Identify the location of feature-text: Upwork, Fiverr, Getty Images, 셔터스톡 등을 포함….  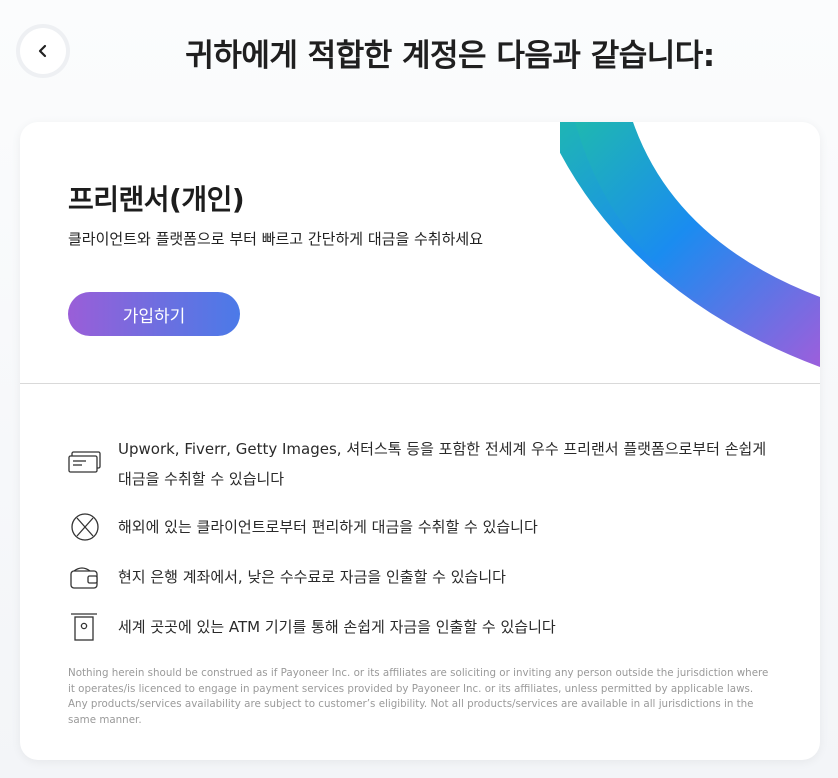
(442, 464).